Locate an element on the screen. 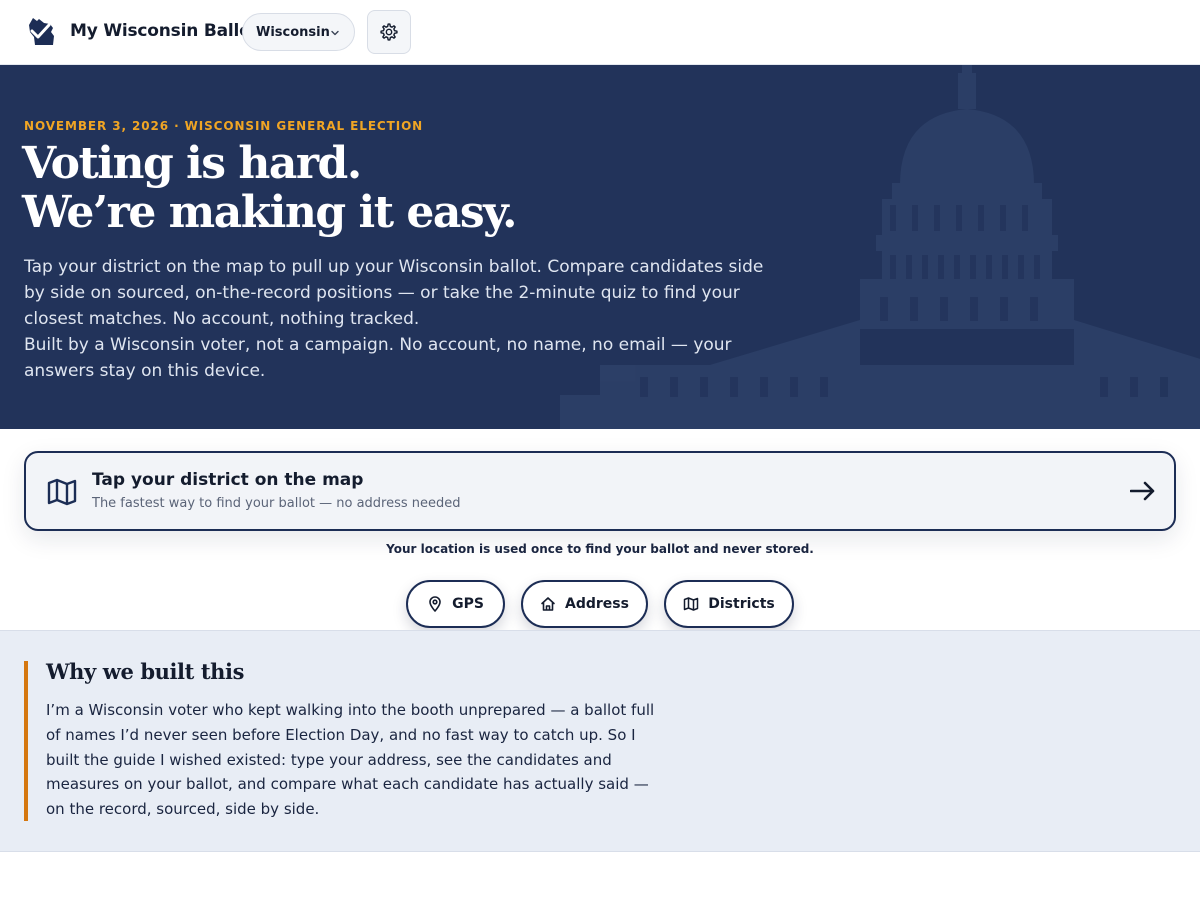 Image resolution: width=1200 pixels, height=900 pixels. address-button: Address is located at coordinates (584, 604).